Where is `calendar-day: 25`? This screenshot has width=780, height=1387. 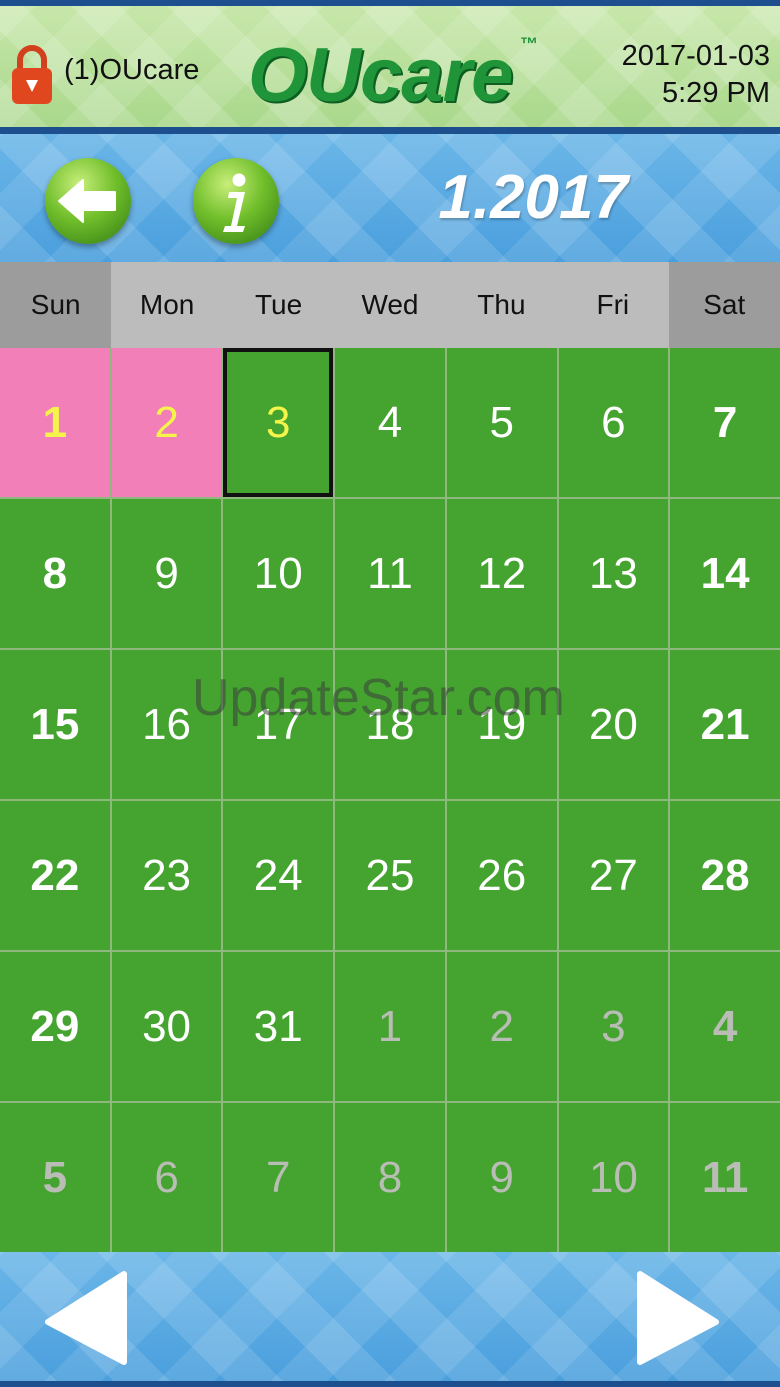
calendar-day: 25 is located at coordinates (390, 875).